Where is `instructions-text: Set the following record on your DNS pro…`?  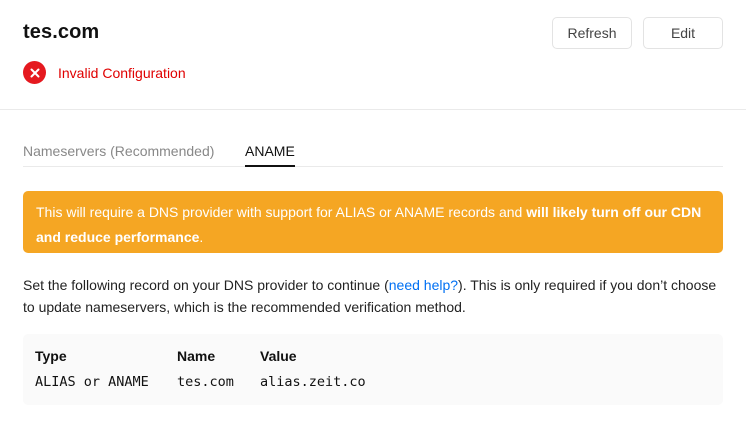
instructions-text: Set the following record on your DNS pro… is located at coordinates (373, 296).